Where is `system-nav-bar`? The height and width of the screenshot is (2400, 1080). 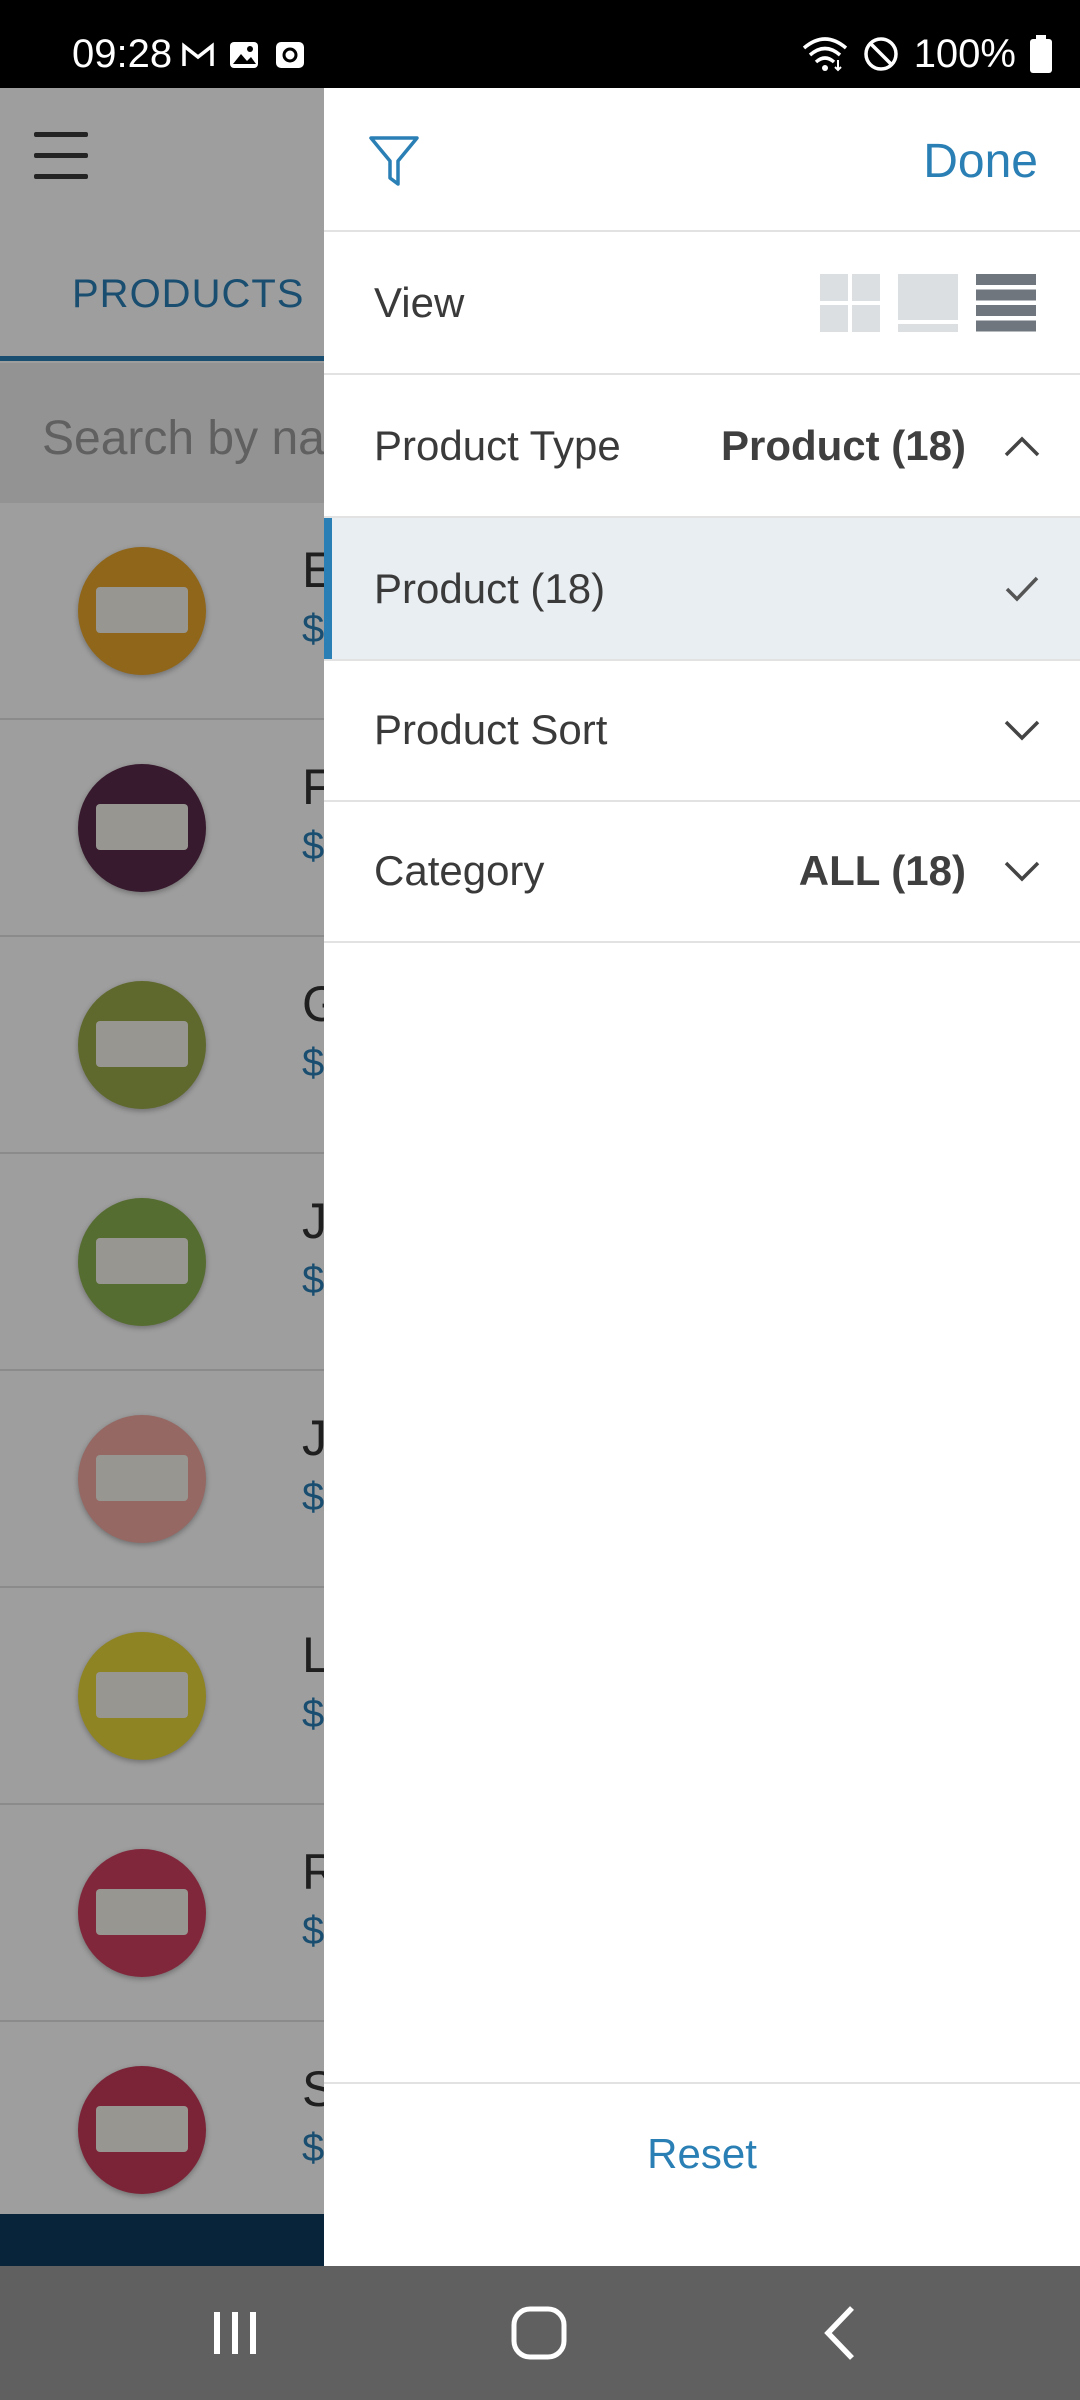 system-nav-bar is located at coordinates (540, 2333).